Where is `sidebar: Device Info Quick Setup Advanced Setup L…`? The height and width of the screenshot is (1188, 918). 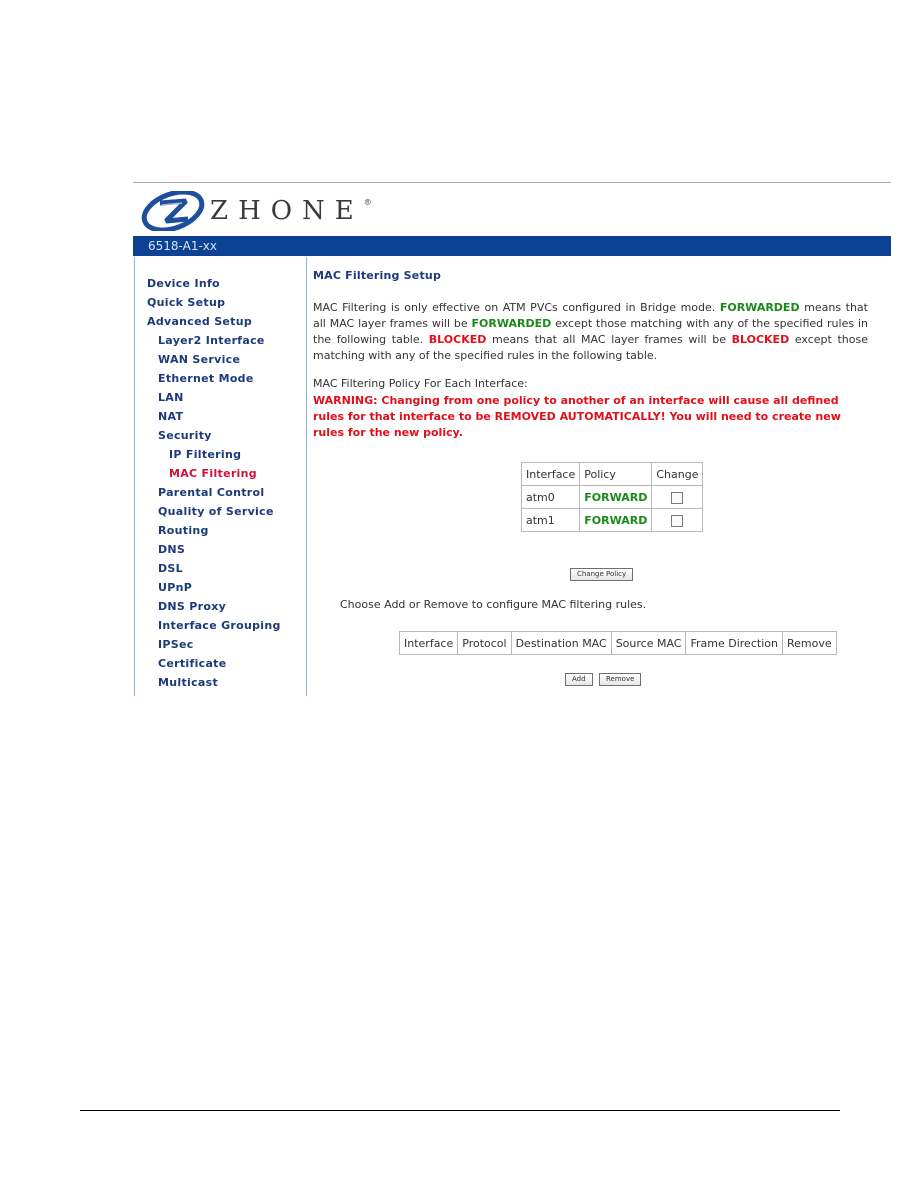
sidebar: Device Info Quick Setup Advanced Setup L… is located at coordinates (220, 476).